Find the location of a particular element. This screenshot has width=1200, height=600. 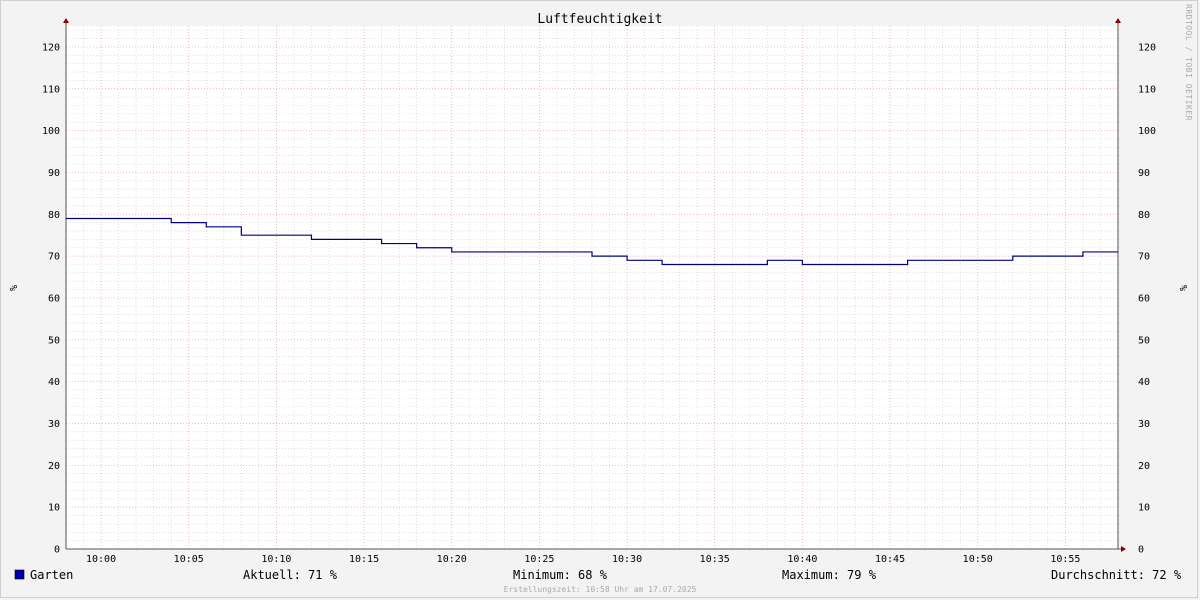

x-tick-label: 10:00 is located at coordinates (101, 559).